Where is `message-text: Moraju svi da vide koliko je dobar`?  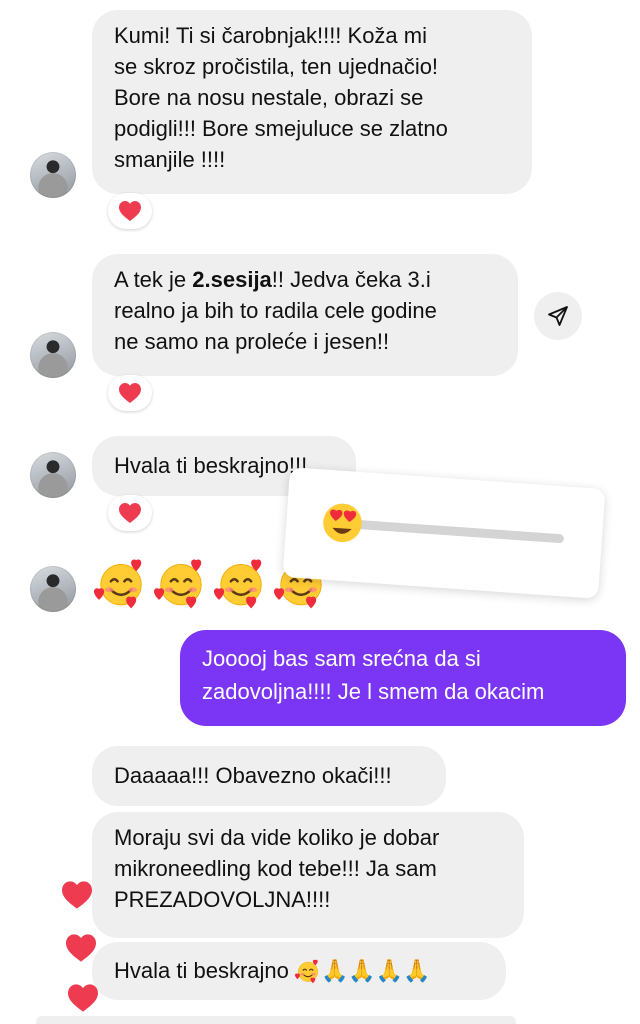
message-text: Moraju svi da vide koliko je dobar is located at coordinates (277, 837).